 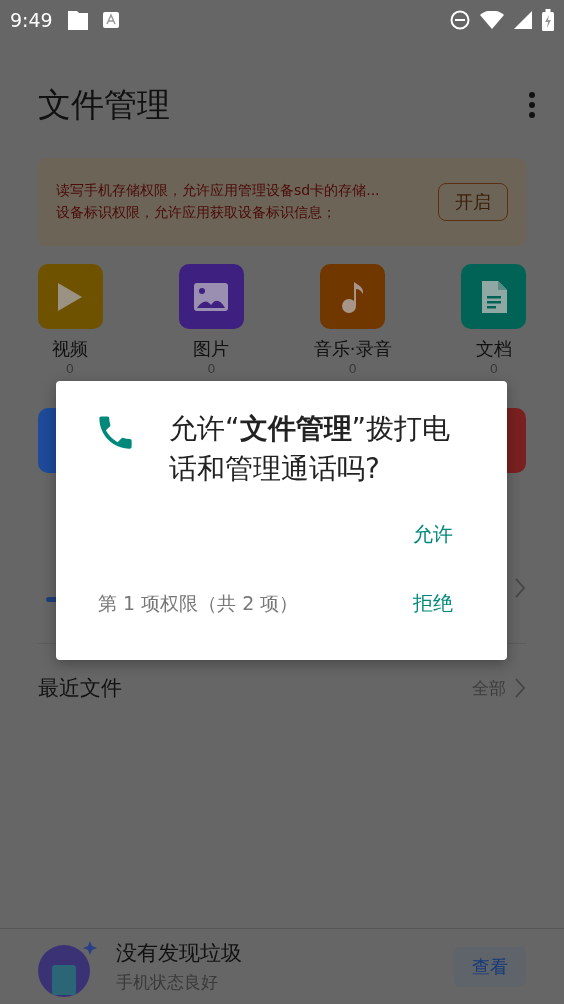 I want to click on category-label: 图片, so click(x=211, y=349).